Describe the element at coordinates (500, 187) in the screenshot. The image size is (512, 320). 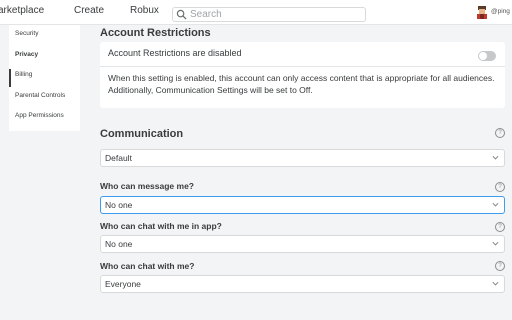
I see `message-me-help-icon: ?` at that location.